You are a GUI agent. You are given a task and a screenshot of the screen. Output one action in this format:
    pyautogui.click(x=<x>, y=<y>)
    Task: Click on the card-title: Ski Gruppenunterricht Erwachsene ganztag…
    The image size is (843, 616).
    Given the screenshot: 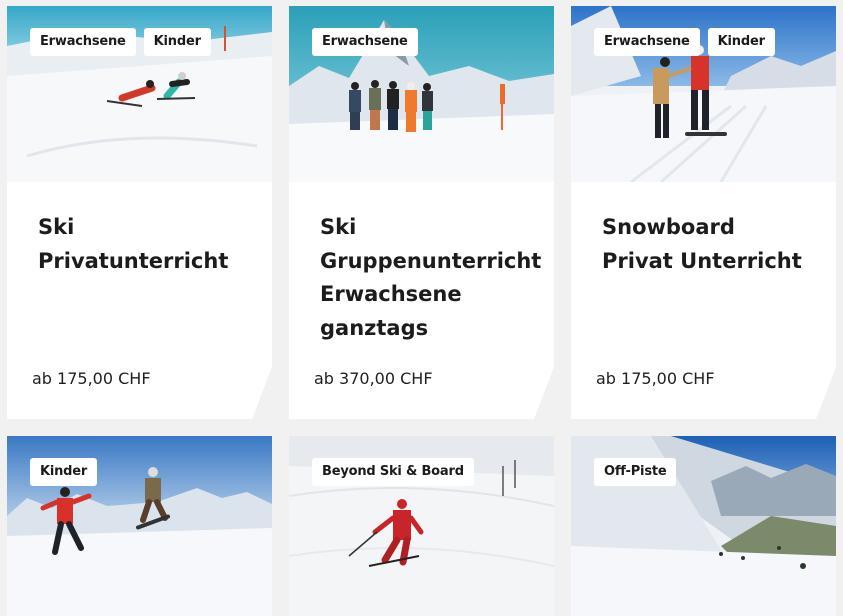 What is the action you would take?
    pyautogui.click(x=431, y=277)
    